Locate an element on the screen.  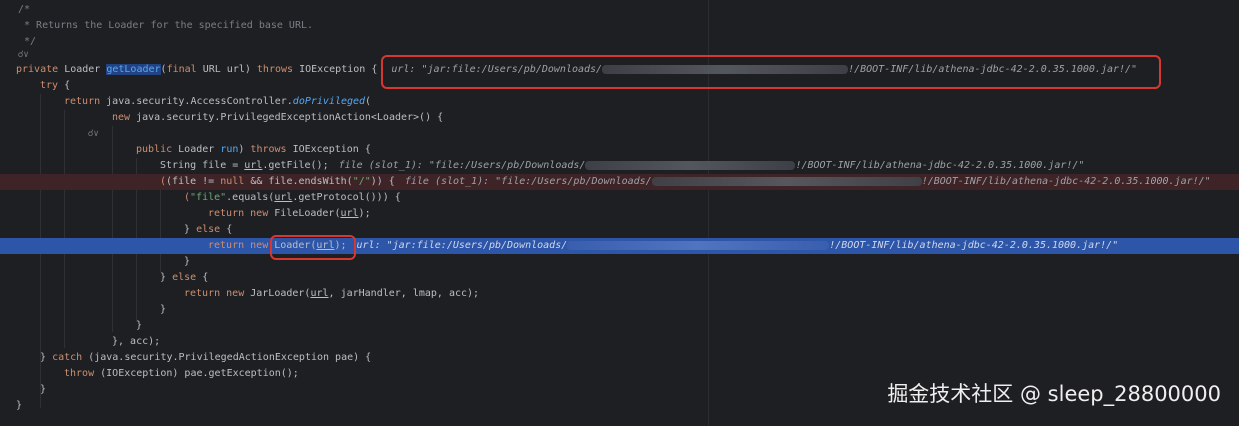
callout-loader-url is located at coordinates (313, 247).